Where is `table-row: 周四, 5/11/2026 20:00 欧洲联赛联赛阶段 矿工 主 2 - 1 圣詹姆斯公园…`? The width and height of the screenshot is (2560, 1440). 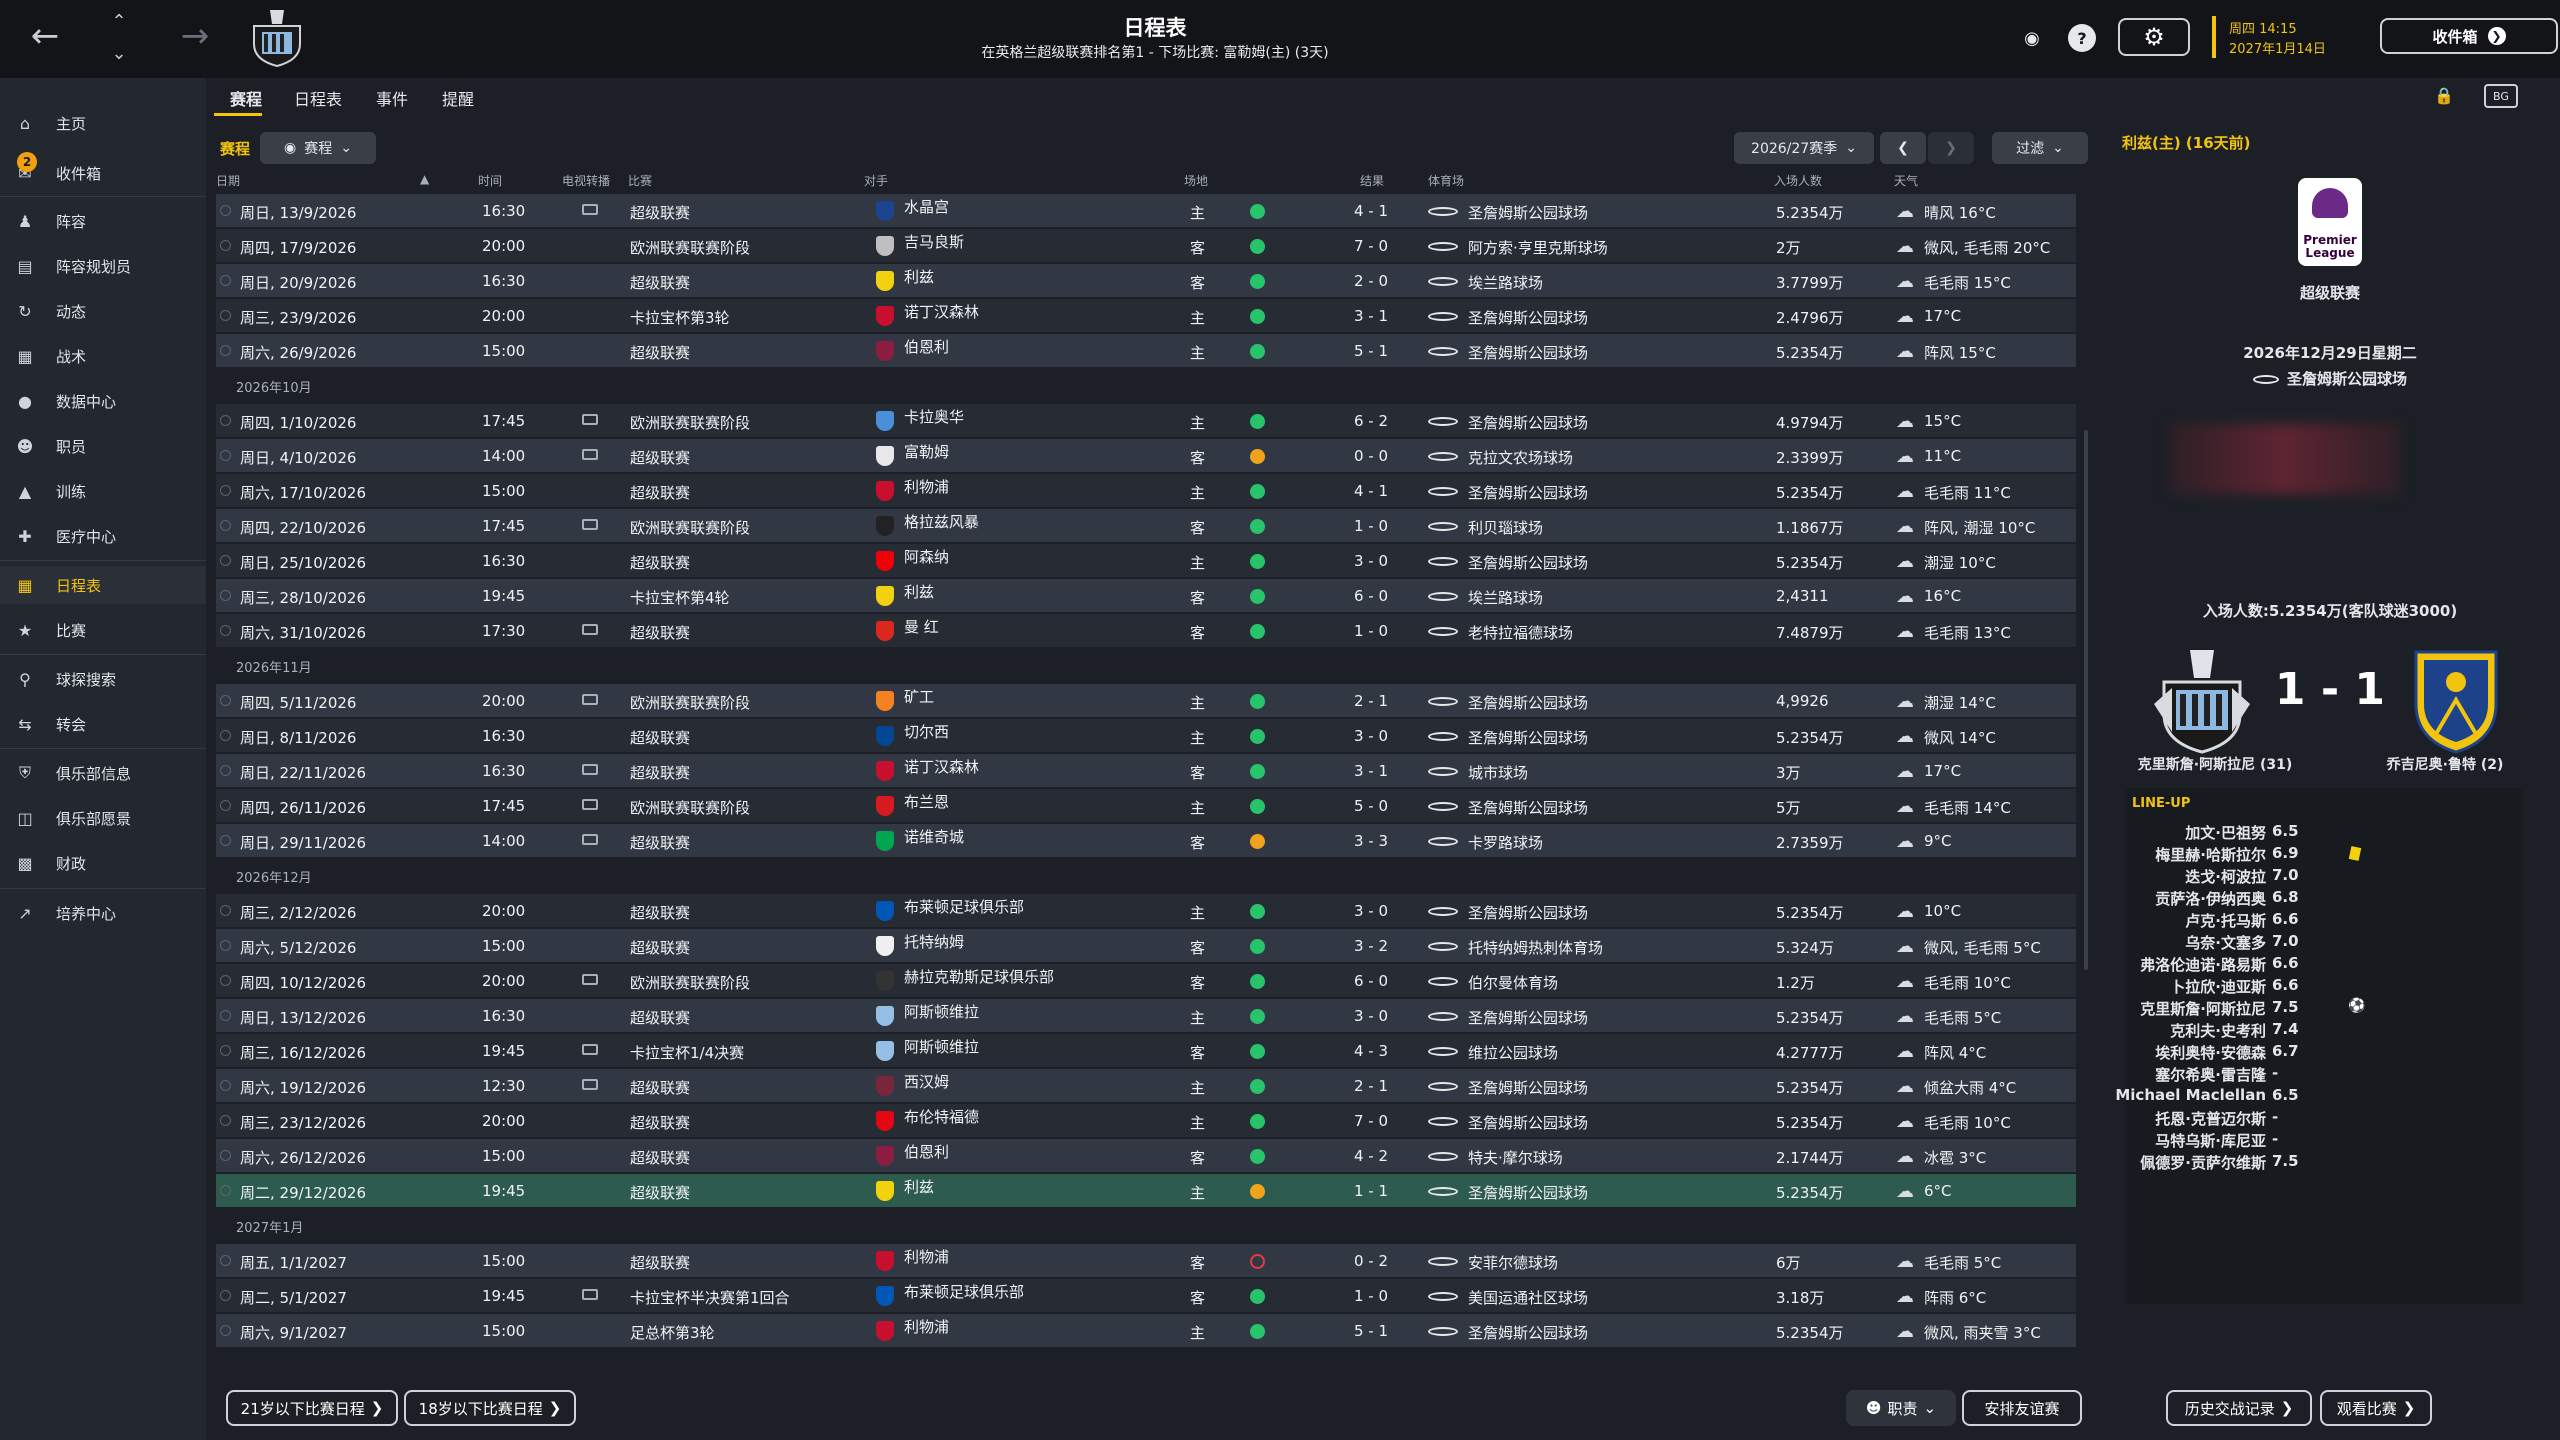
table-row: 周四, 5/11/2026 20:00 欧洲联赛联赛阶段 矿工 主 2 - 1 圣詹姆斯公园… is located at coordinates (1146, 700).